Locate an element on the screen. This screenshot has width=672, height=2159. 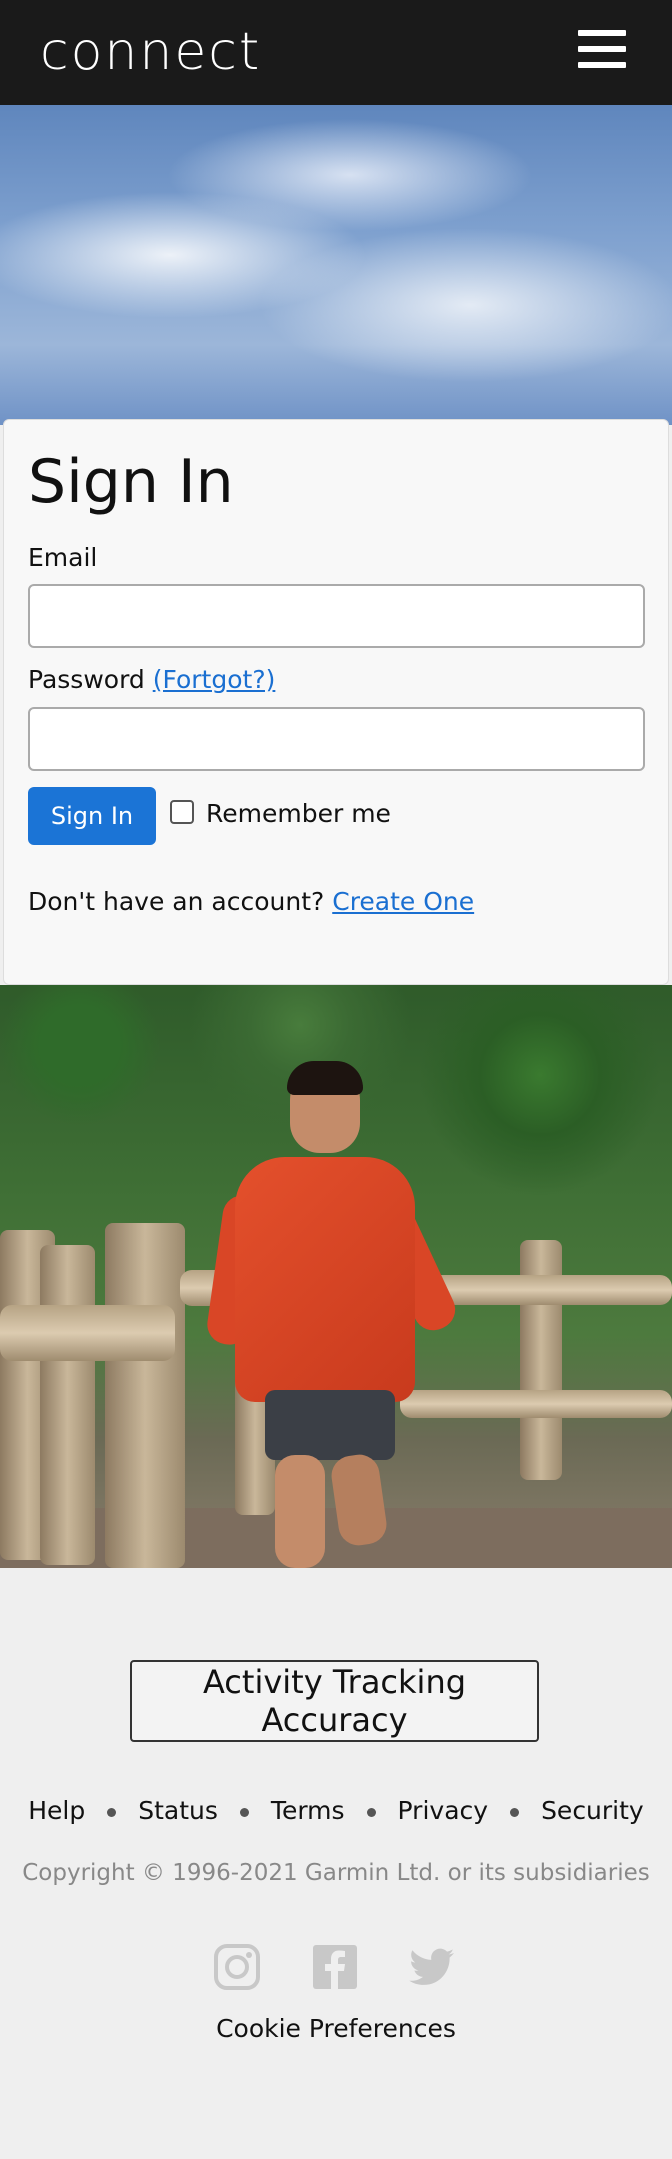
footer-links: Help Status Terms Privacy Security is located at coordinates (336, 1810).